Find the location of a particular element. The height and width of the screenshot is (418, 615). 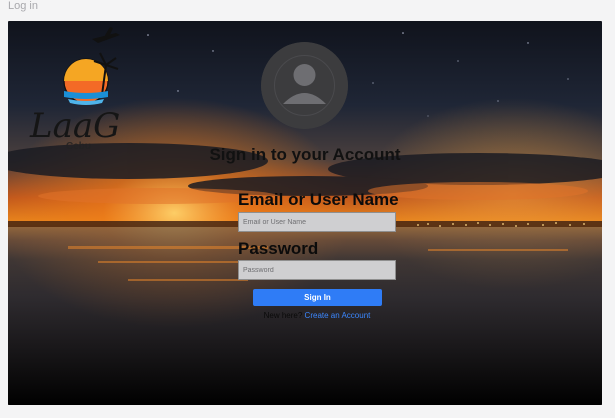

signup-prompt: New here? Create an Account is located at coordinates (305, 315).